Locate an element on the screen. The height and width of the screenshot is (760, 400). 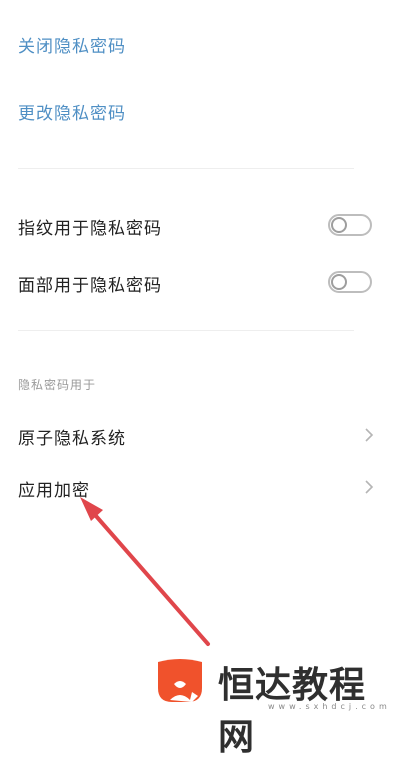
annotation-arrow-icon is located at coordinates (145, 571).